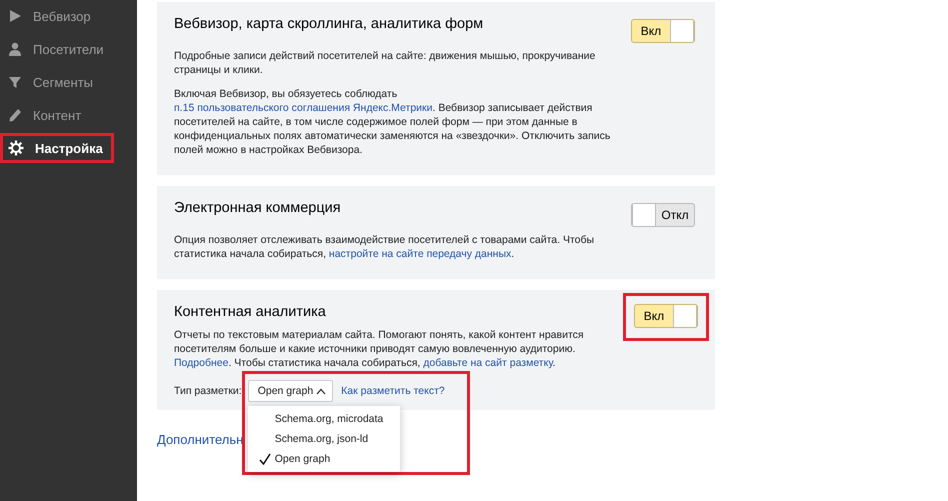  Describe the element at coordinates (200, 439) in the screenshot. I see `section-link: Дополнительн` at that location.